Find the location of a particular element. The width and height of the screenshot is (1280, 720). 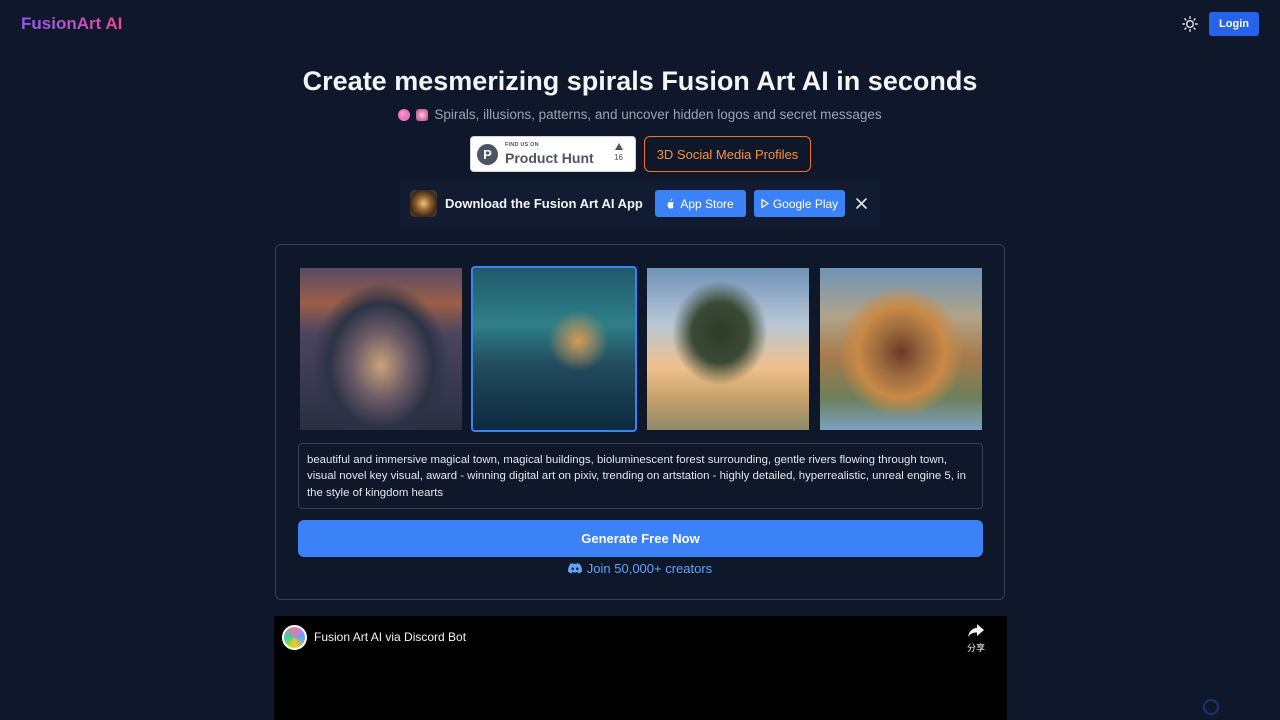

login-button: Login is located at coordinates (1234, 24).